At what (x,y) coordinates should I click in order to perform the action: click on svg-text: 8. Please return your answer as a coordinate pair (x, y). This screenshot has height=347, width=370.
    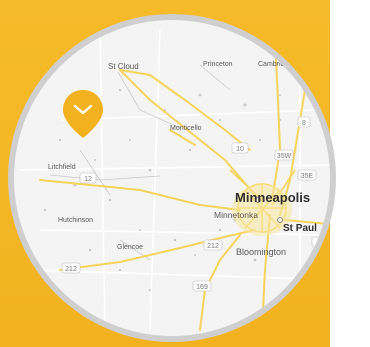
    Looking at the image, I should click on (304, 123).